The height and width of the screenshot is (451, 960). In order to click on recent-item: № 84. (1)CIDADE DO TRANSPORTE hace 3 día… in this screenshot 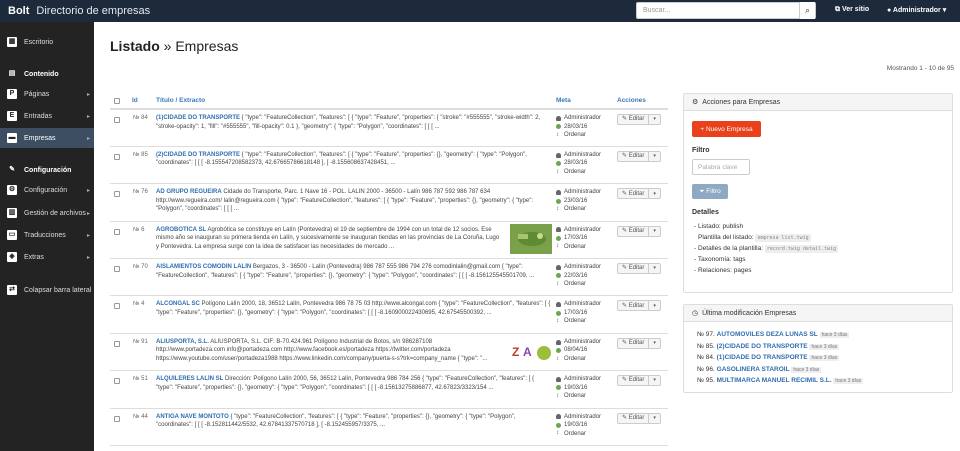, I will do `click(768, 357)`.